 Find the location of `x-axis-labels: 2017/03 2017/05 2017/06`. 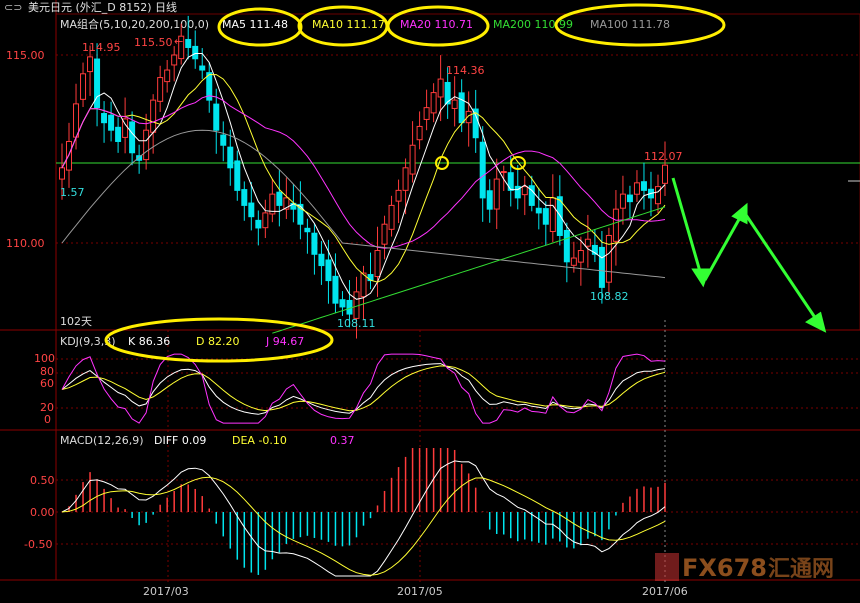

x-axis-labels: 2017/03 2017/05 2017/06 is located at coordinates (415, 591).